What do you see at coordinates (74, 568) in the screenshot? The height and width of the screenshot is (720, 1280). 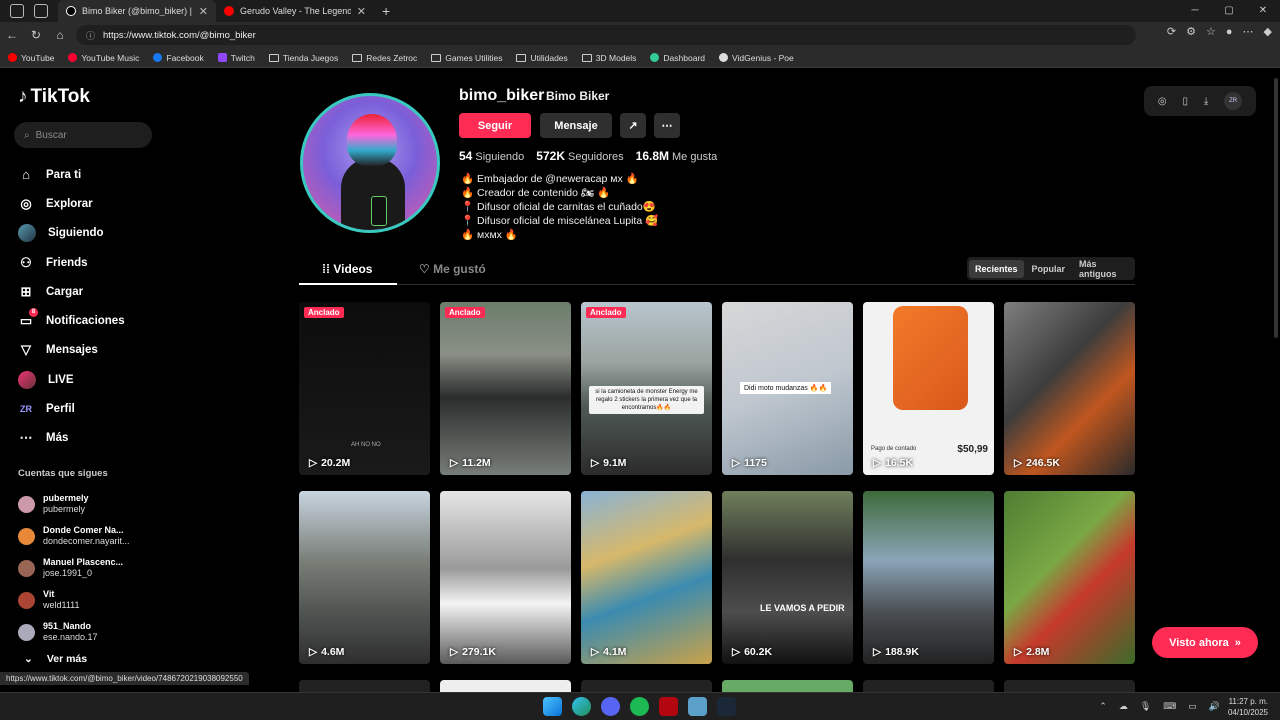 I see `following-item: Manuel Plascenc... jose.1991_0` at bounding box center [74, 568].